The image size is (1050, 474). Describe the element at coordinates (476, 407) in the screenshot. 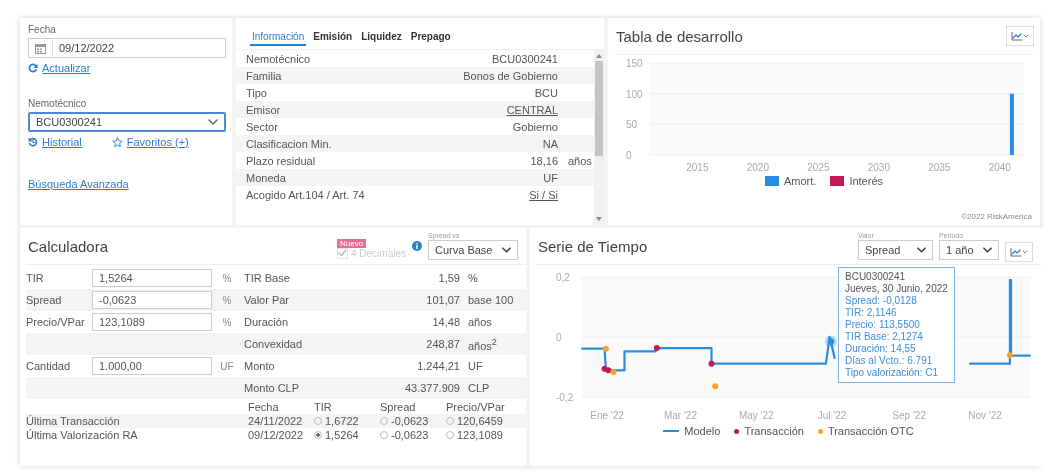

I see `column-header: Precio/VPar` at that location.